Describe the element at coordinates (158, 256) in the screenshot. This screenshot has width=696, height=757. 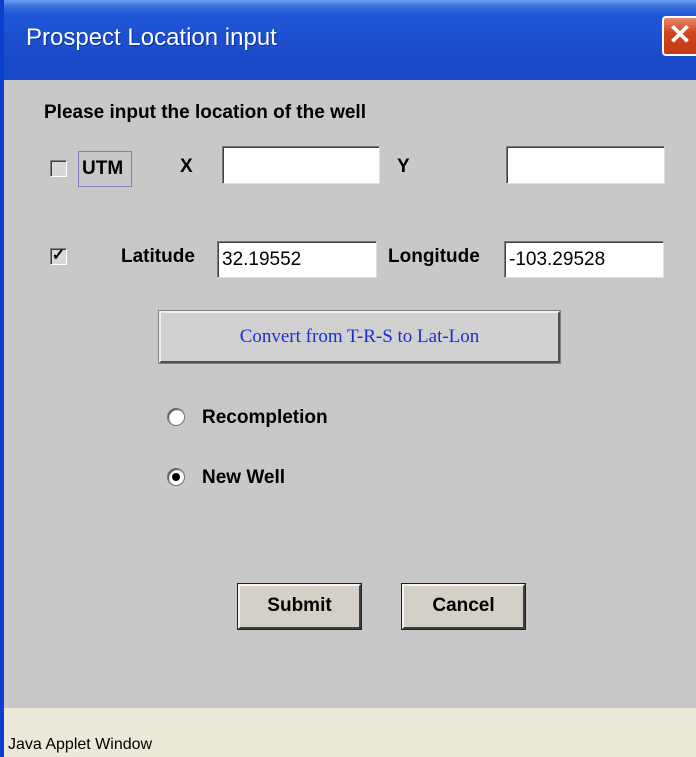
I see `latitude-label: Latitude` at that location.